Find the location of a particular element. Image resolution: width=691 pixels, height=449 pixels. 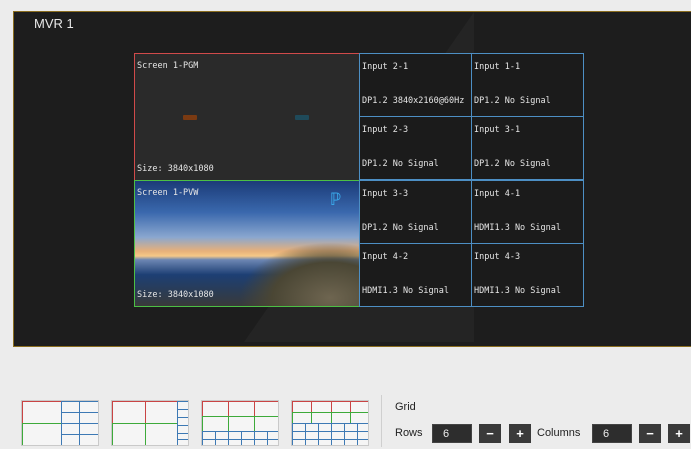

pgm-name: Screen 1-PGM is located at coordinates (168, 66).